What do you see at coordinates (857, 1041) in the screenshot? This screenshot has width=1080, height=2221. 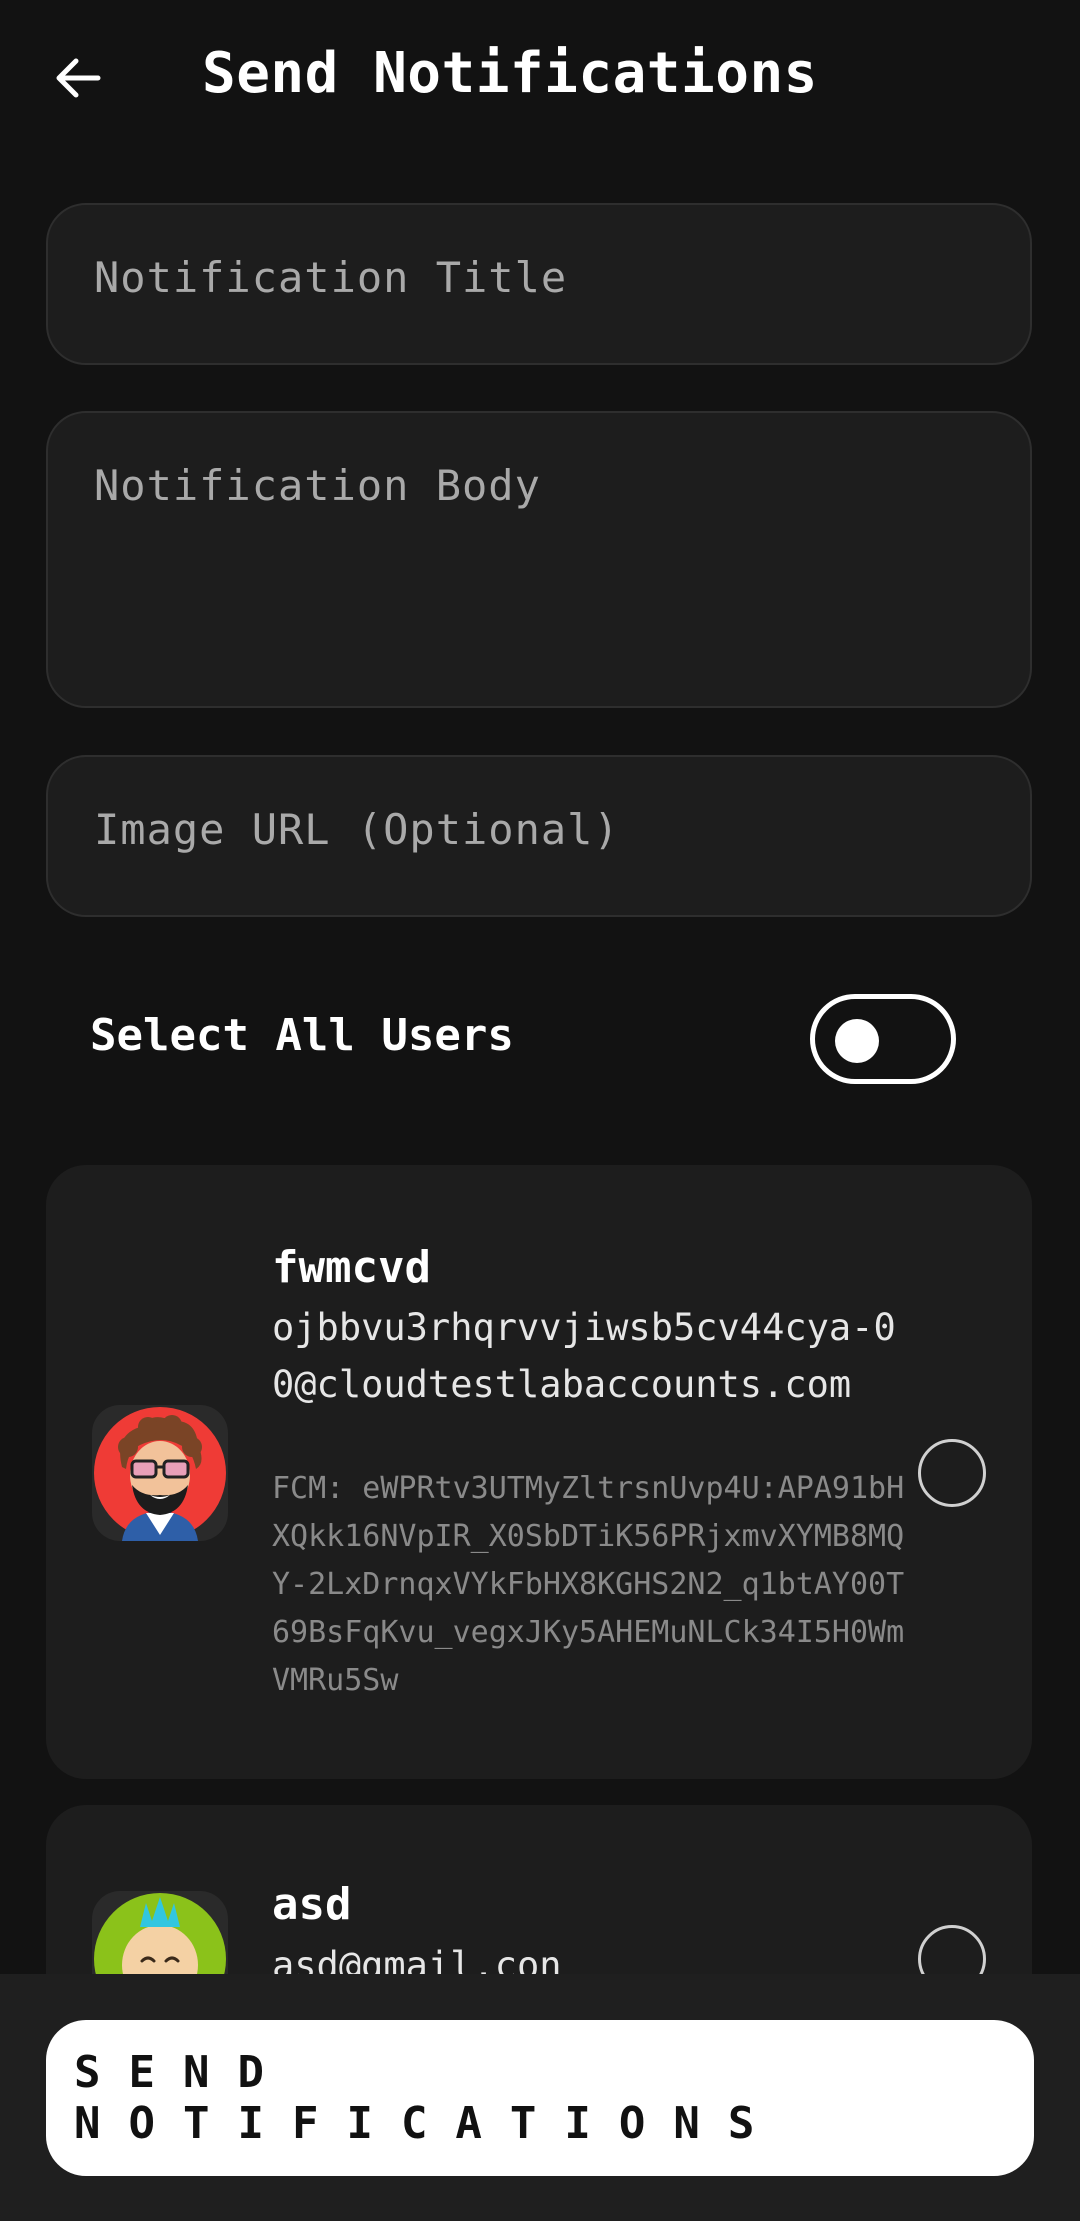 I see `toggle-knob` at bounding box center [857, 1041].